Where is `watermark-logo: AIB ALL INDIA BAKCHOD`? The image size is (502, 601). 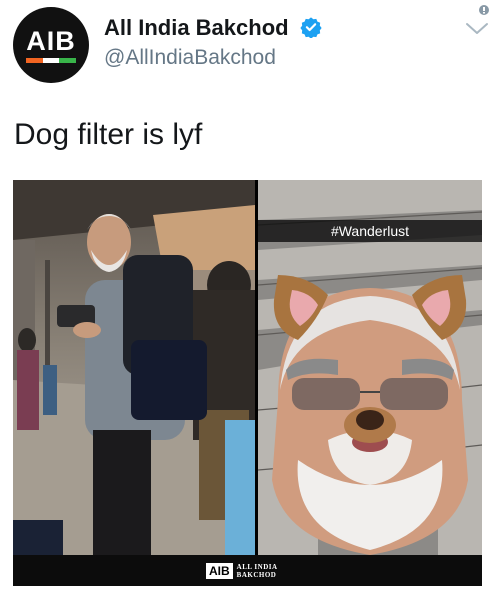 watermark-logo: AIB ALL INDIA BAKCHOD is located at coordinates (242, 571).